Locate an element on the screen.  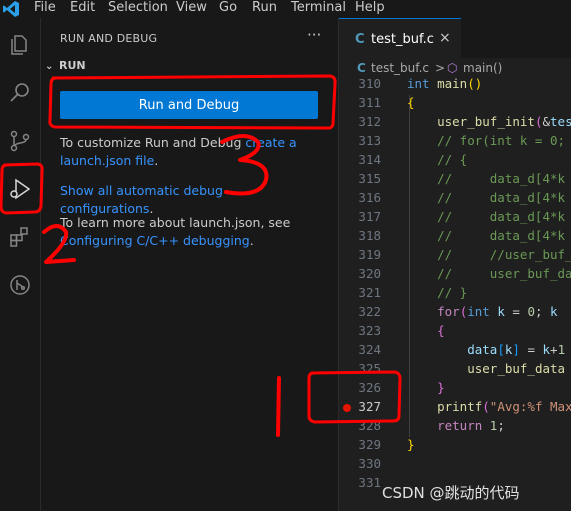
line-number: 313 is located at coordinates (369, 140).